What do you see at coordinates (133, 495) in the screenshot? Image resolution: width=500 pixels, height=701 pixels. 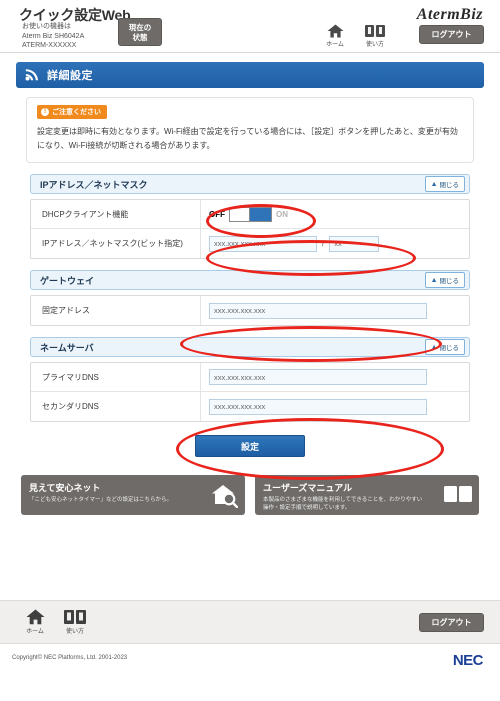 I see `promo-panel-mietean: 見えて安心ネット 「こども安心ネットタイマー」などの設定はこちらから。` at bounding box center [133, 495].